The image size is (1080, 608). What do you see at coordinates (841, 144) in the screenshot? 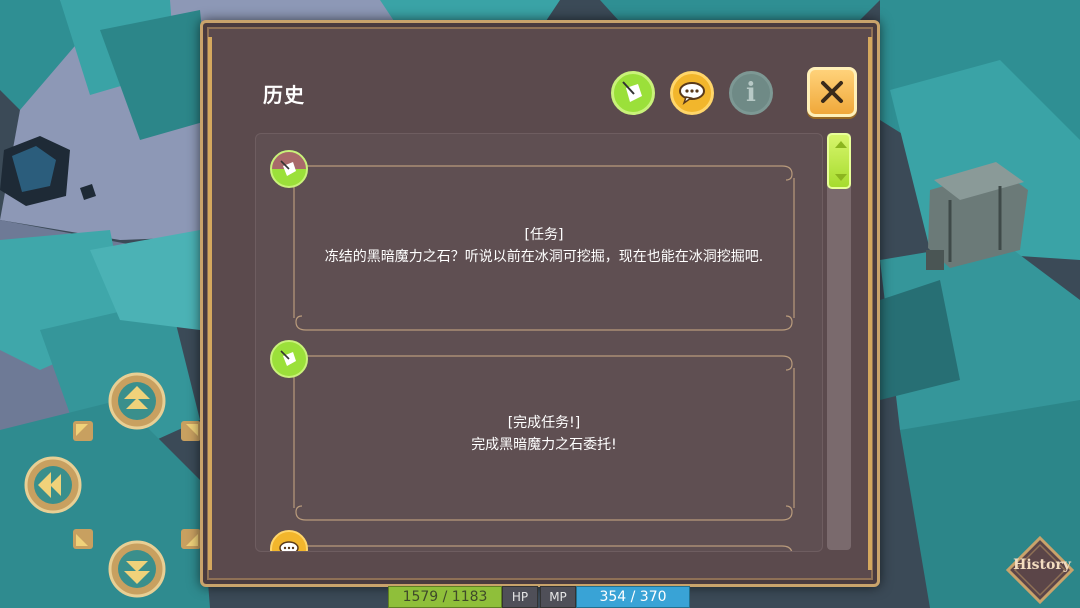
I see `chevron-up-icon` at bounding box center [841, 144].